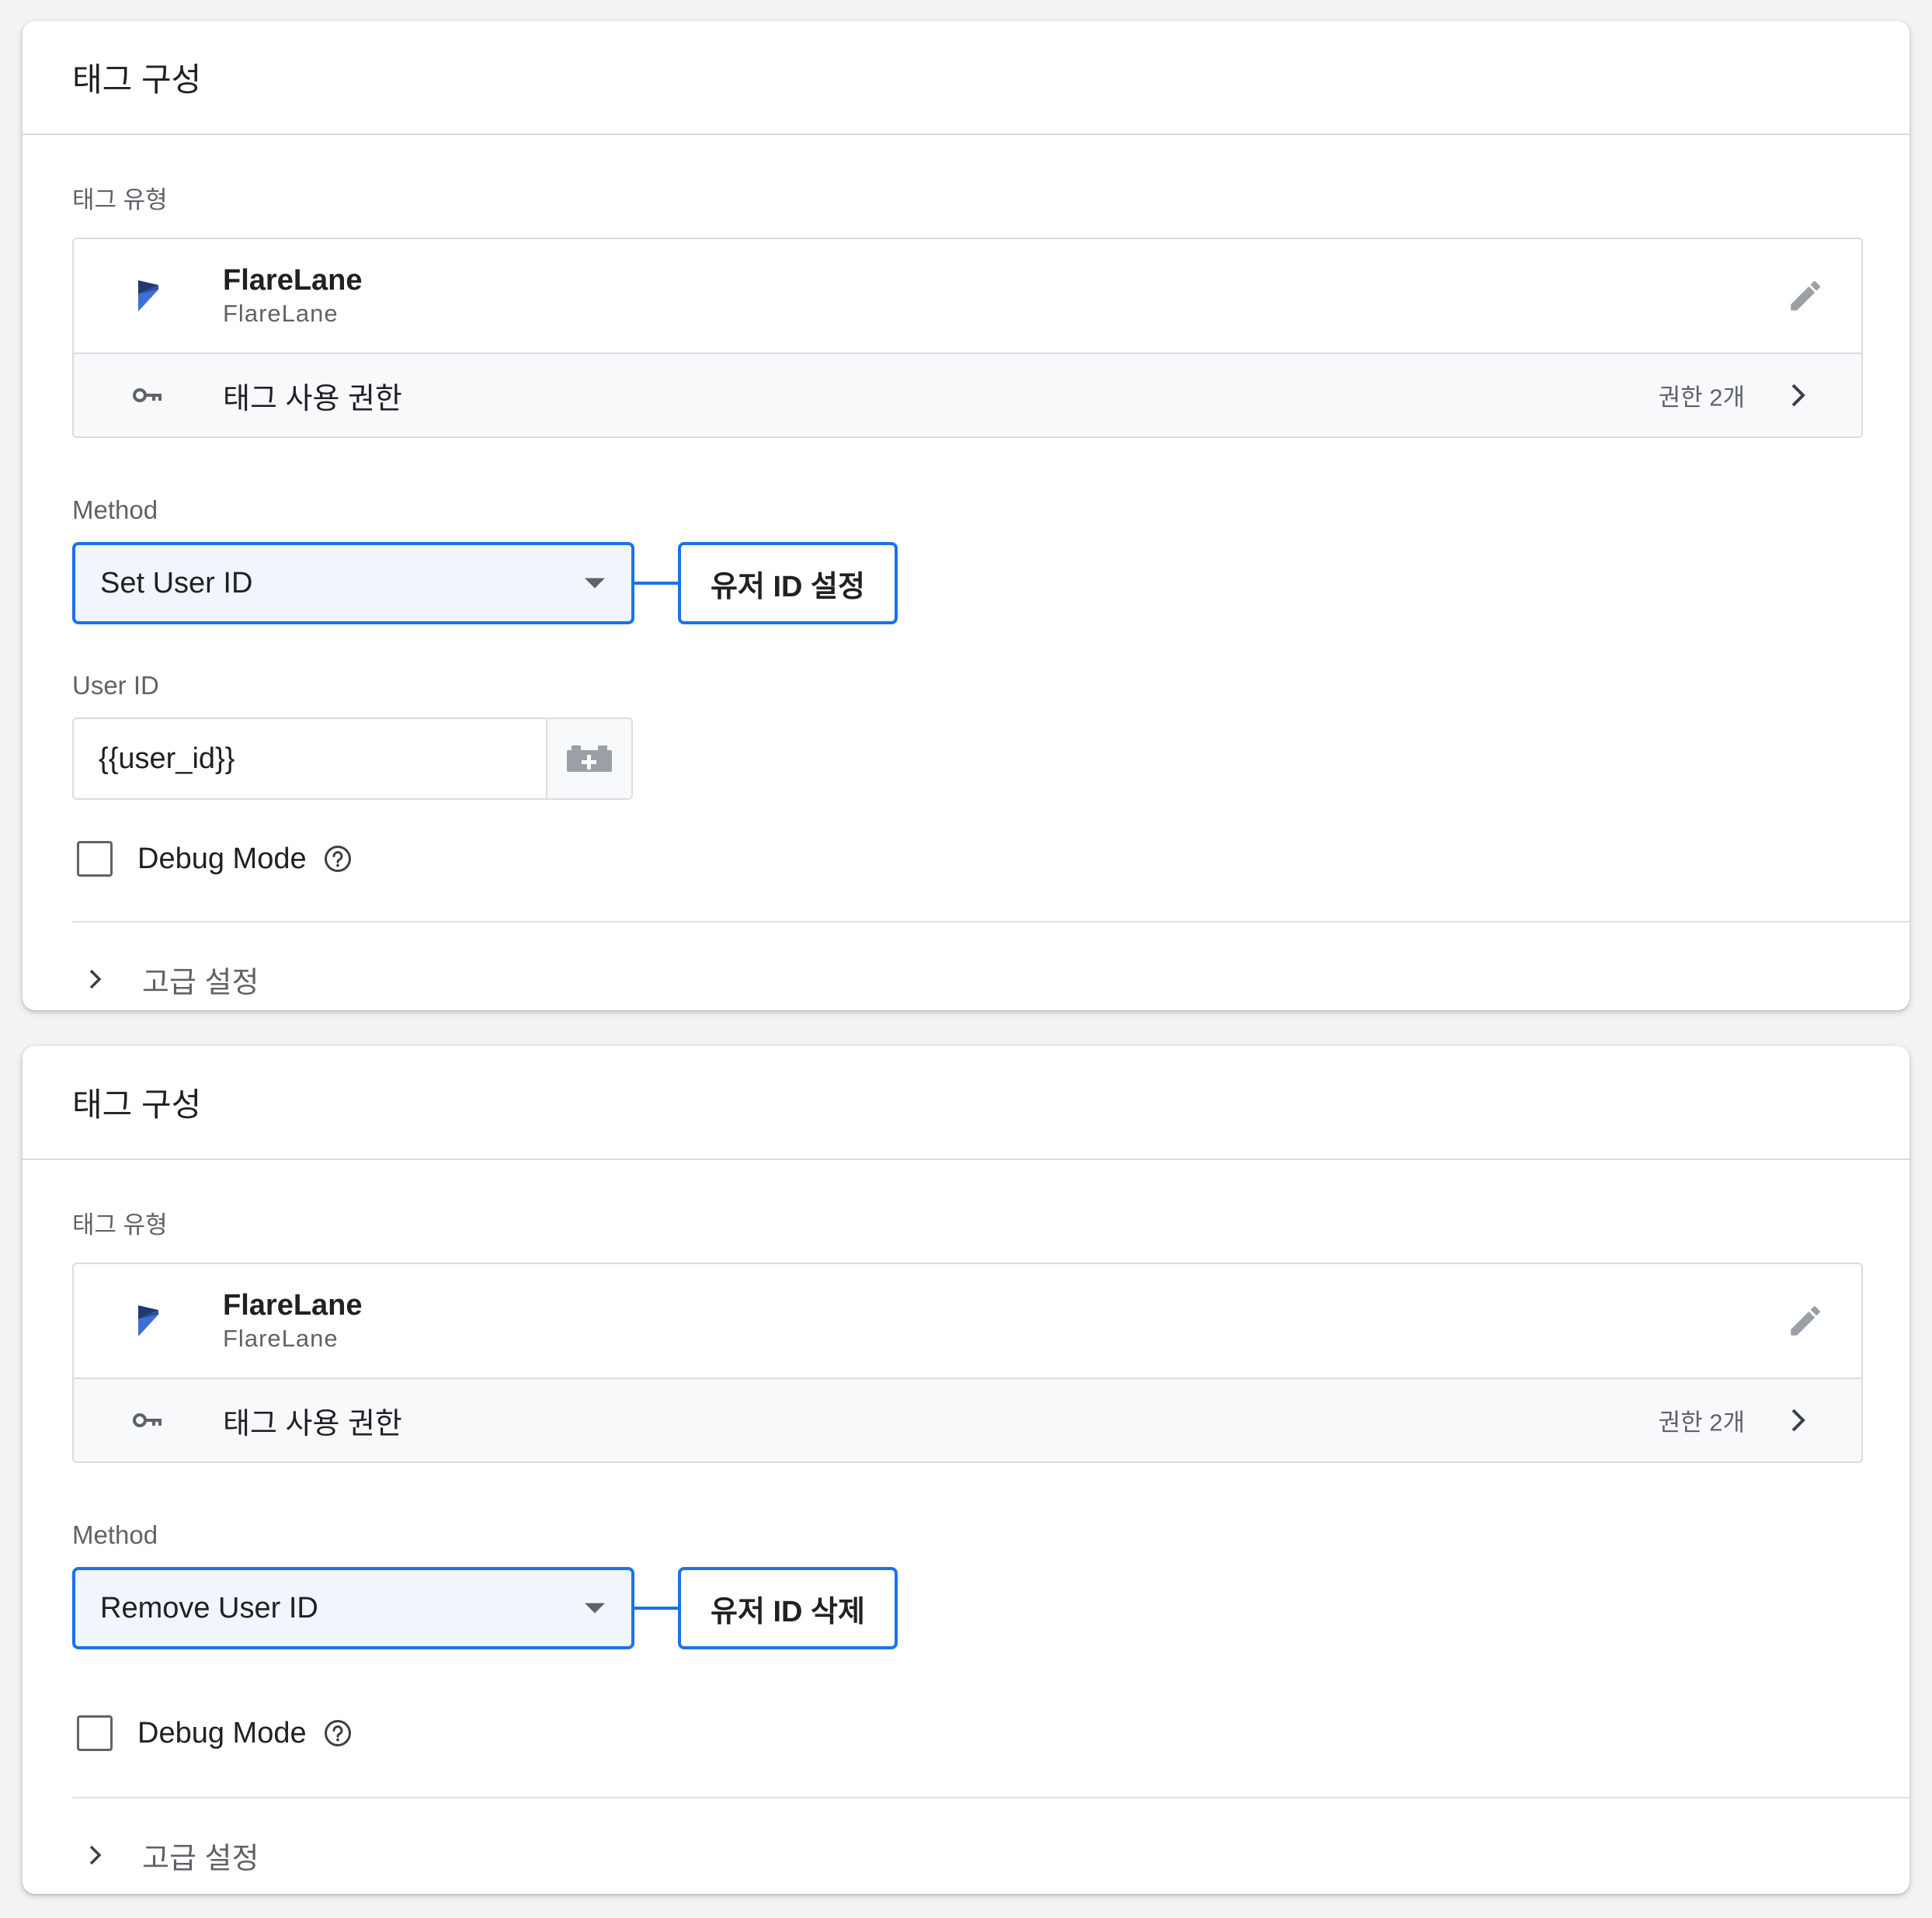 Image resolution: width=1932 pixels, height=1918 pixels. I want to click on user-id-input, so click(310, 758).